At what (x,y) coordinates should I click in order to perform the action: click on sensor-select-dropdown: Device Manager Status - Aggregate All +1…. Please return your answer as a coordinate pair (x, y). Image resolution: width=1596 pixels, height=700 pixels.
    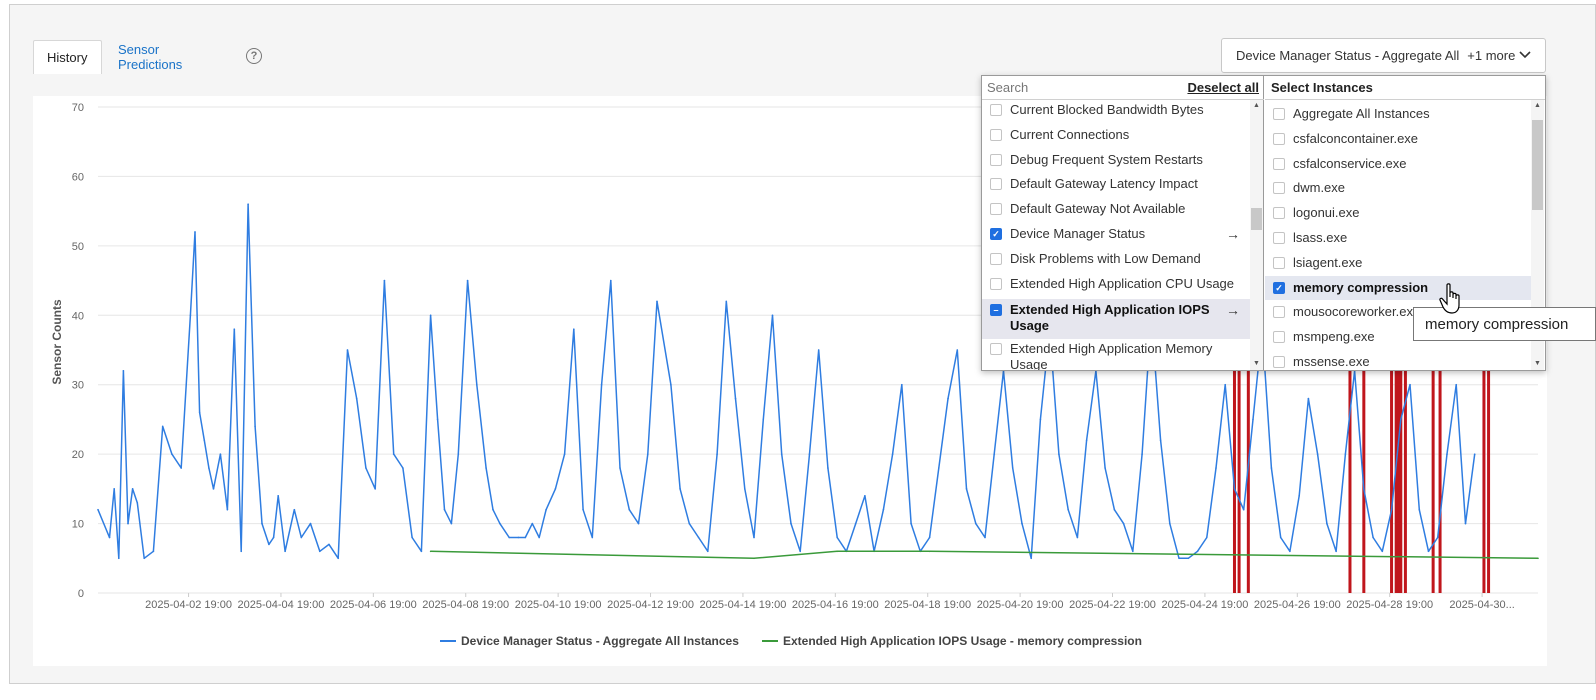
    Looking at the image, I should click on (1383, 55).